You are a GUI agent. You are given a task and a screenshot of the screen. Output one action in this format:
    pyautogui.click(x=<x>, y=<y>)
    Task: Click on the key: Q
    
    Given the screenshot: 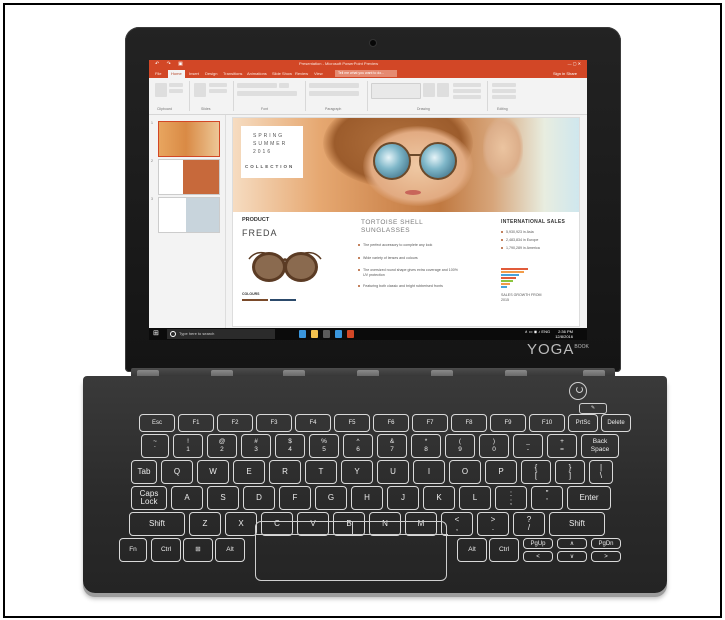 What is the action you would take?
    pyautogui.click(x=177, y=472)
    